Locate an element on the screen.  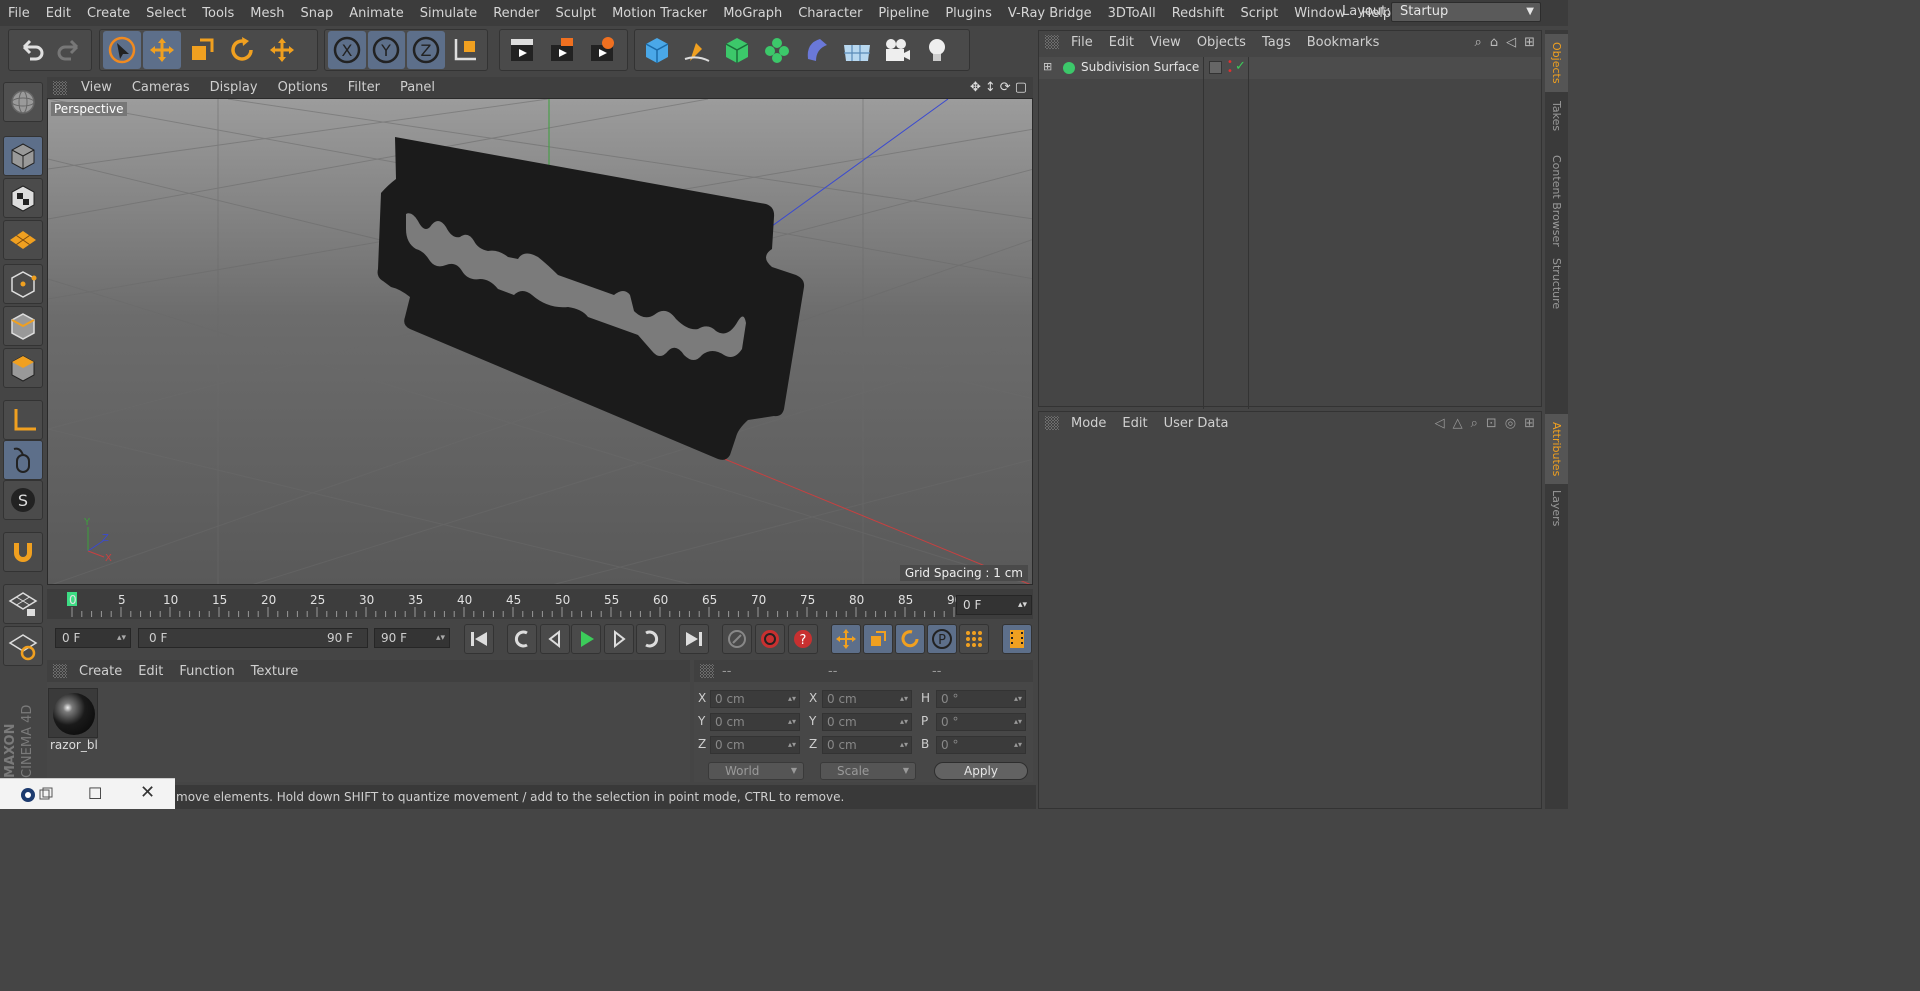
viewport-menu-display: Display is located at coordinates (234, 87).